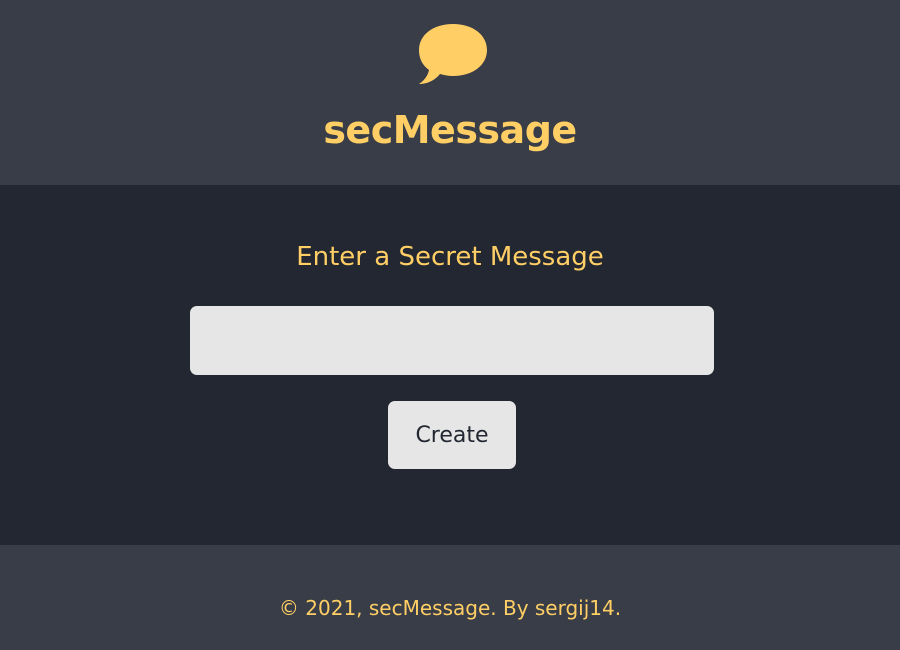  I want to click on prompt-label: Enter a Secret Message, so click(450, 257).